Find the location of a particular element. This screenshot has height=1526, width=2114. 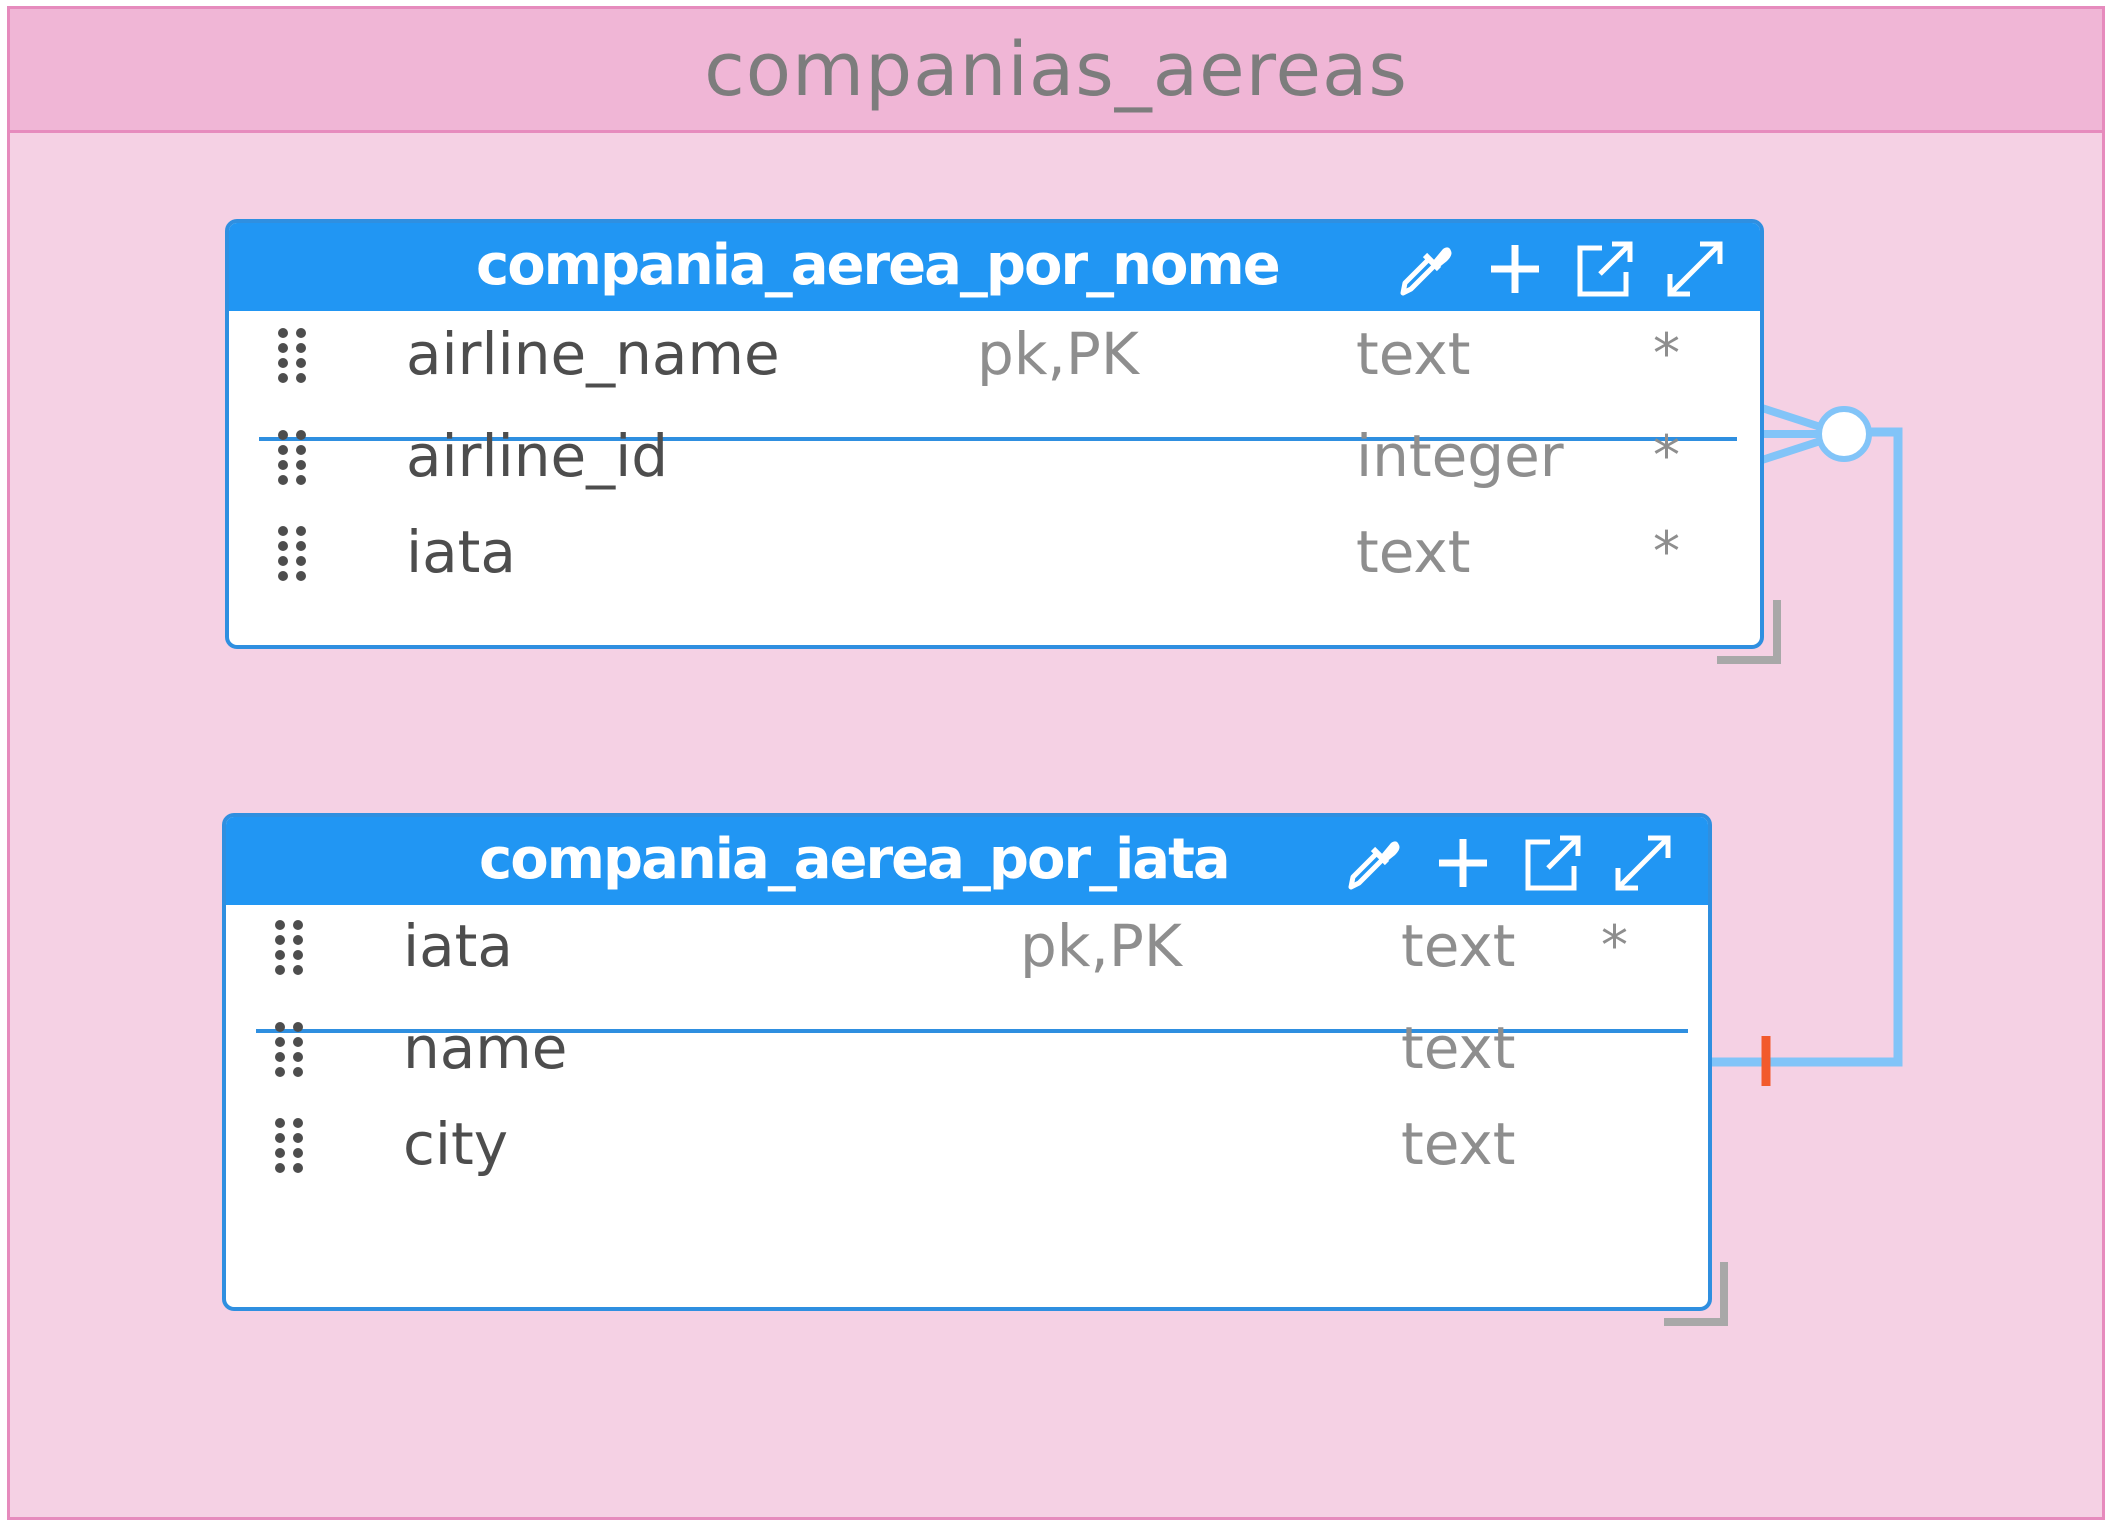

column-name: city is located at coordinates (456, 1144).